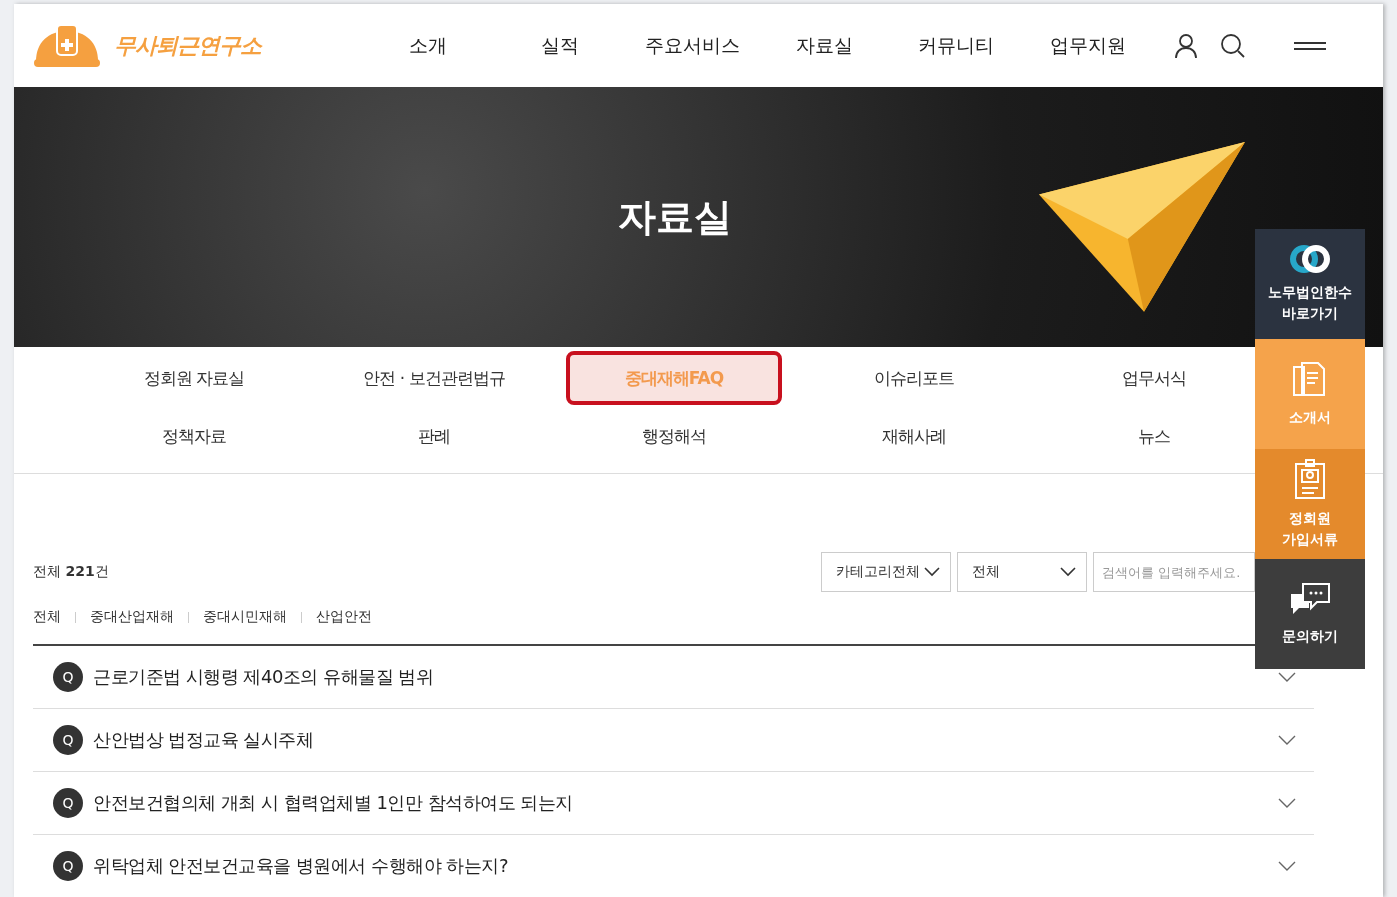  What do you see at coordinates (1310, 614) in the screenshot?
I see `quick-menu-button: 문의하기` at bounding box center [1310, 614].